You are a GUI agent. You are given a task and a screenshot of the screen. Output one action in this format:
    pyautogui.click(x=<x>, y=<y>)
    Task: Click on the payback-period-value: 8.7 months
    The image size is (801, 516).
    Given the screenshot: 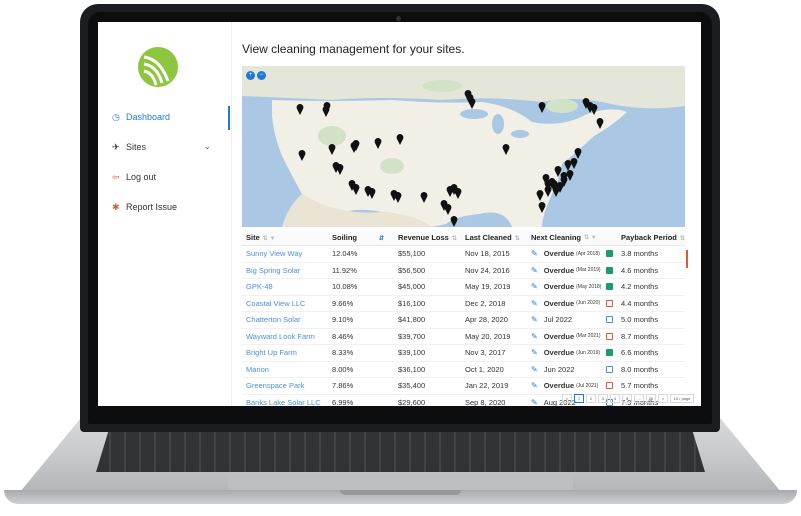 What is the action you would take?
    pyautogui.click(x=640, y=336)
    